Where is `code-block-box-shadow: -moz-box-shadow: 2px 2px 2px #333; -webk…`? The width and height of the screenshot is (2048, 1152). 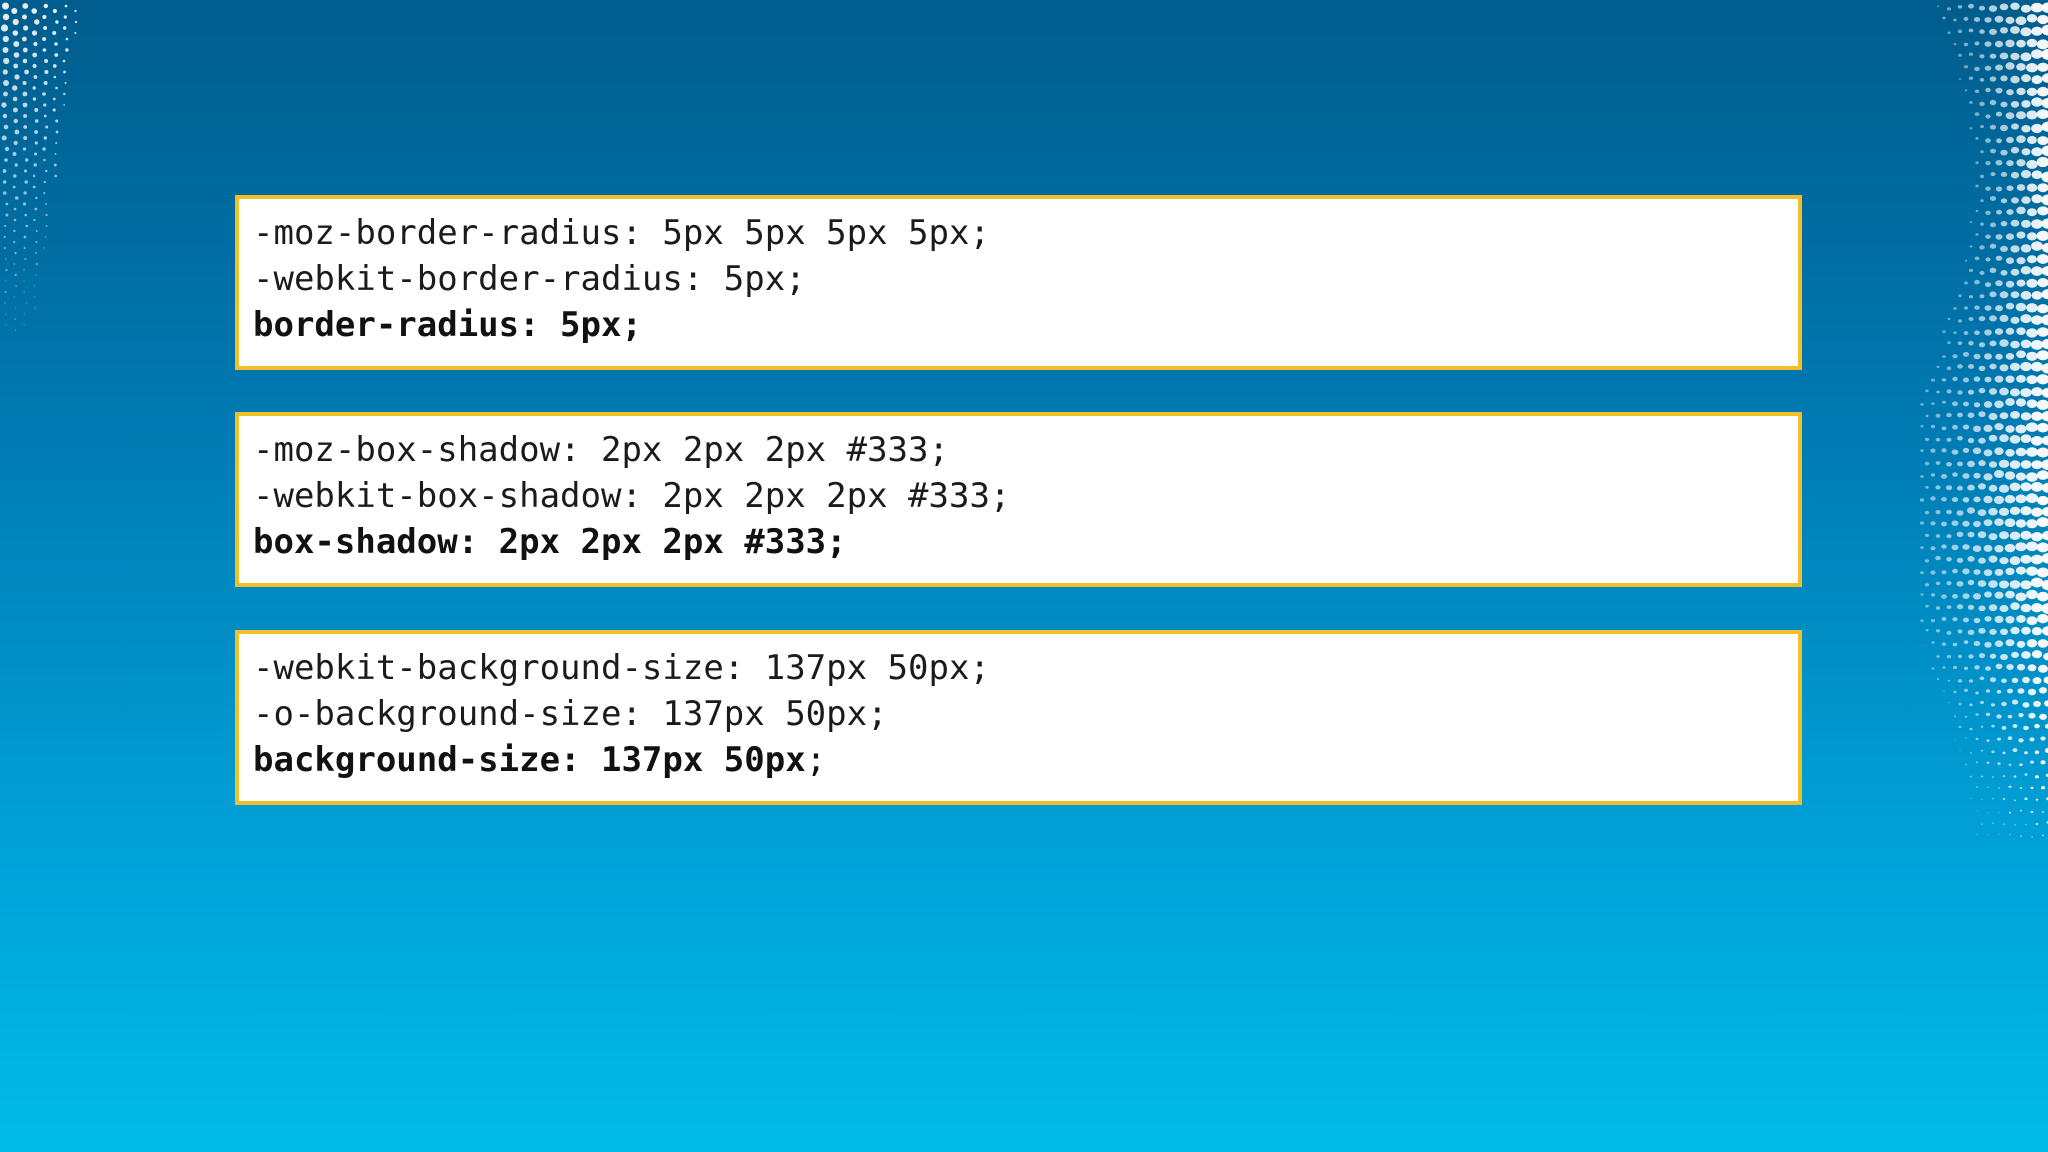 code-block-box-shadow: -moz-box-shadow: 2px 2px 2px #333; -webk… is located at coordinates (1018, 499).